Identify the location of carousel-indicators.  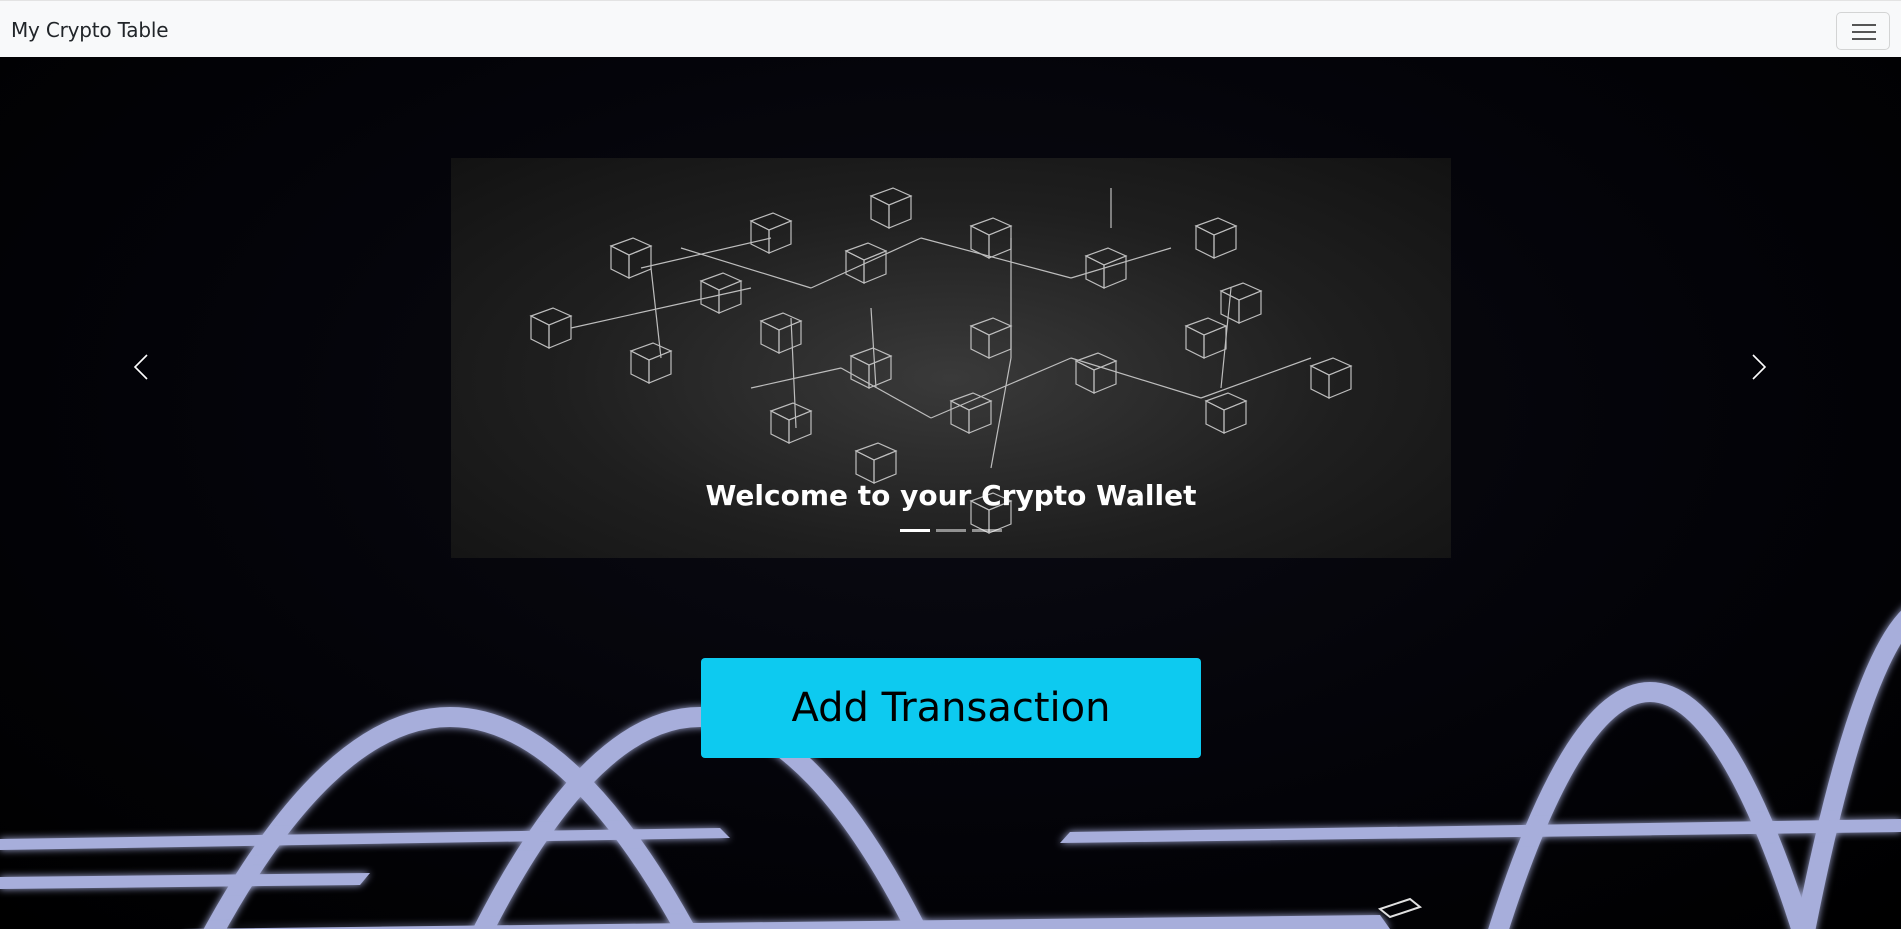
(951, 530).